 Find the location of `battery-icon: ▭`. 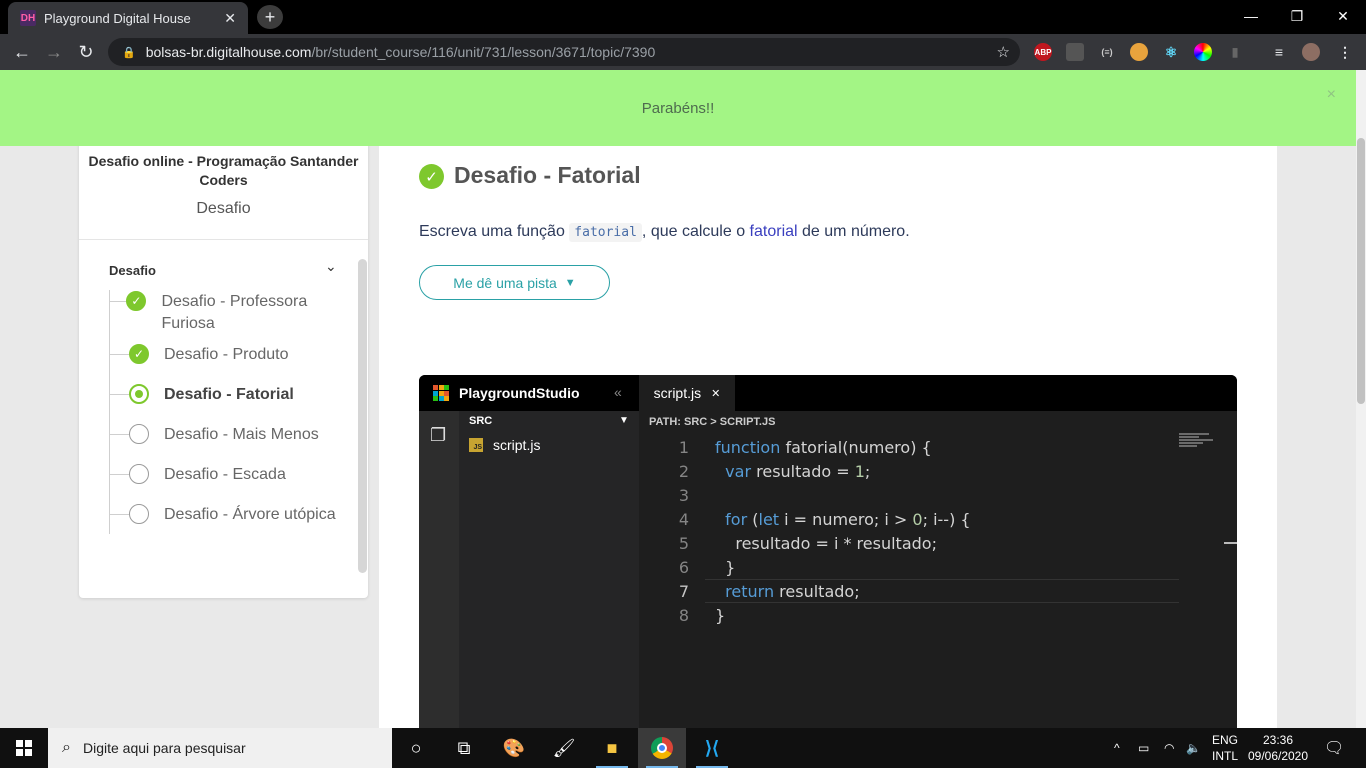

battery-icon: ▭ is located at coordinates (1143, 748).